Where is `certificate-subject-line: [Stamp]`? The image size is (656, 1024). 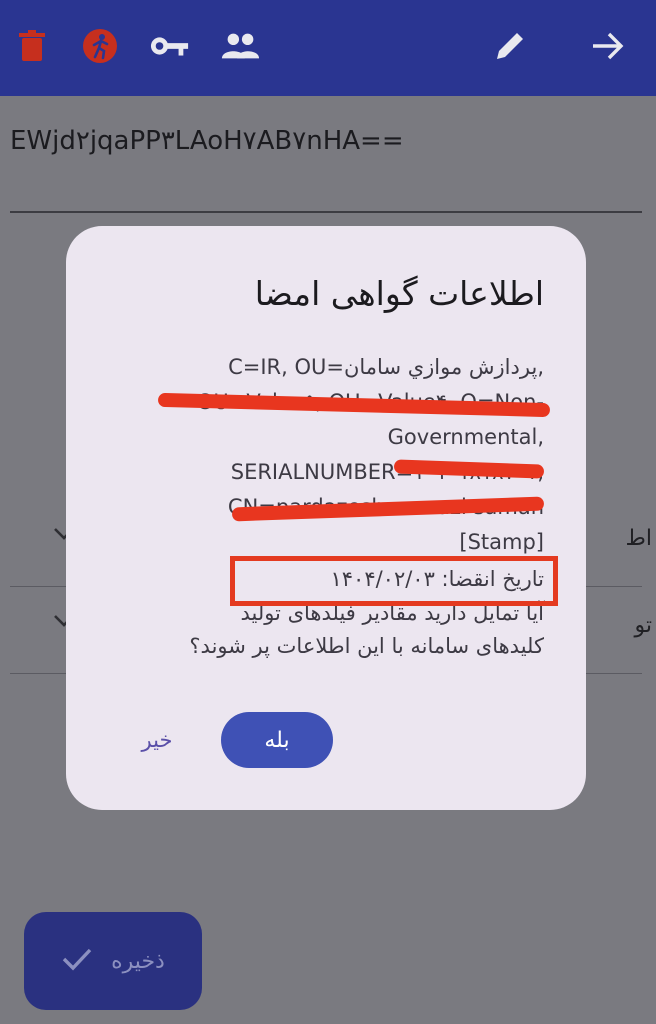 certificate-subject-line: [Stamp] is located at coordinates (501, 542).